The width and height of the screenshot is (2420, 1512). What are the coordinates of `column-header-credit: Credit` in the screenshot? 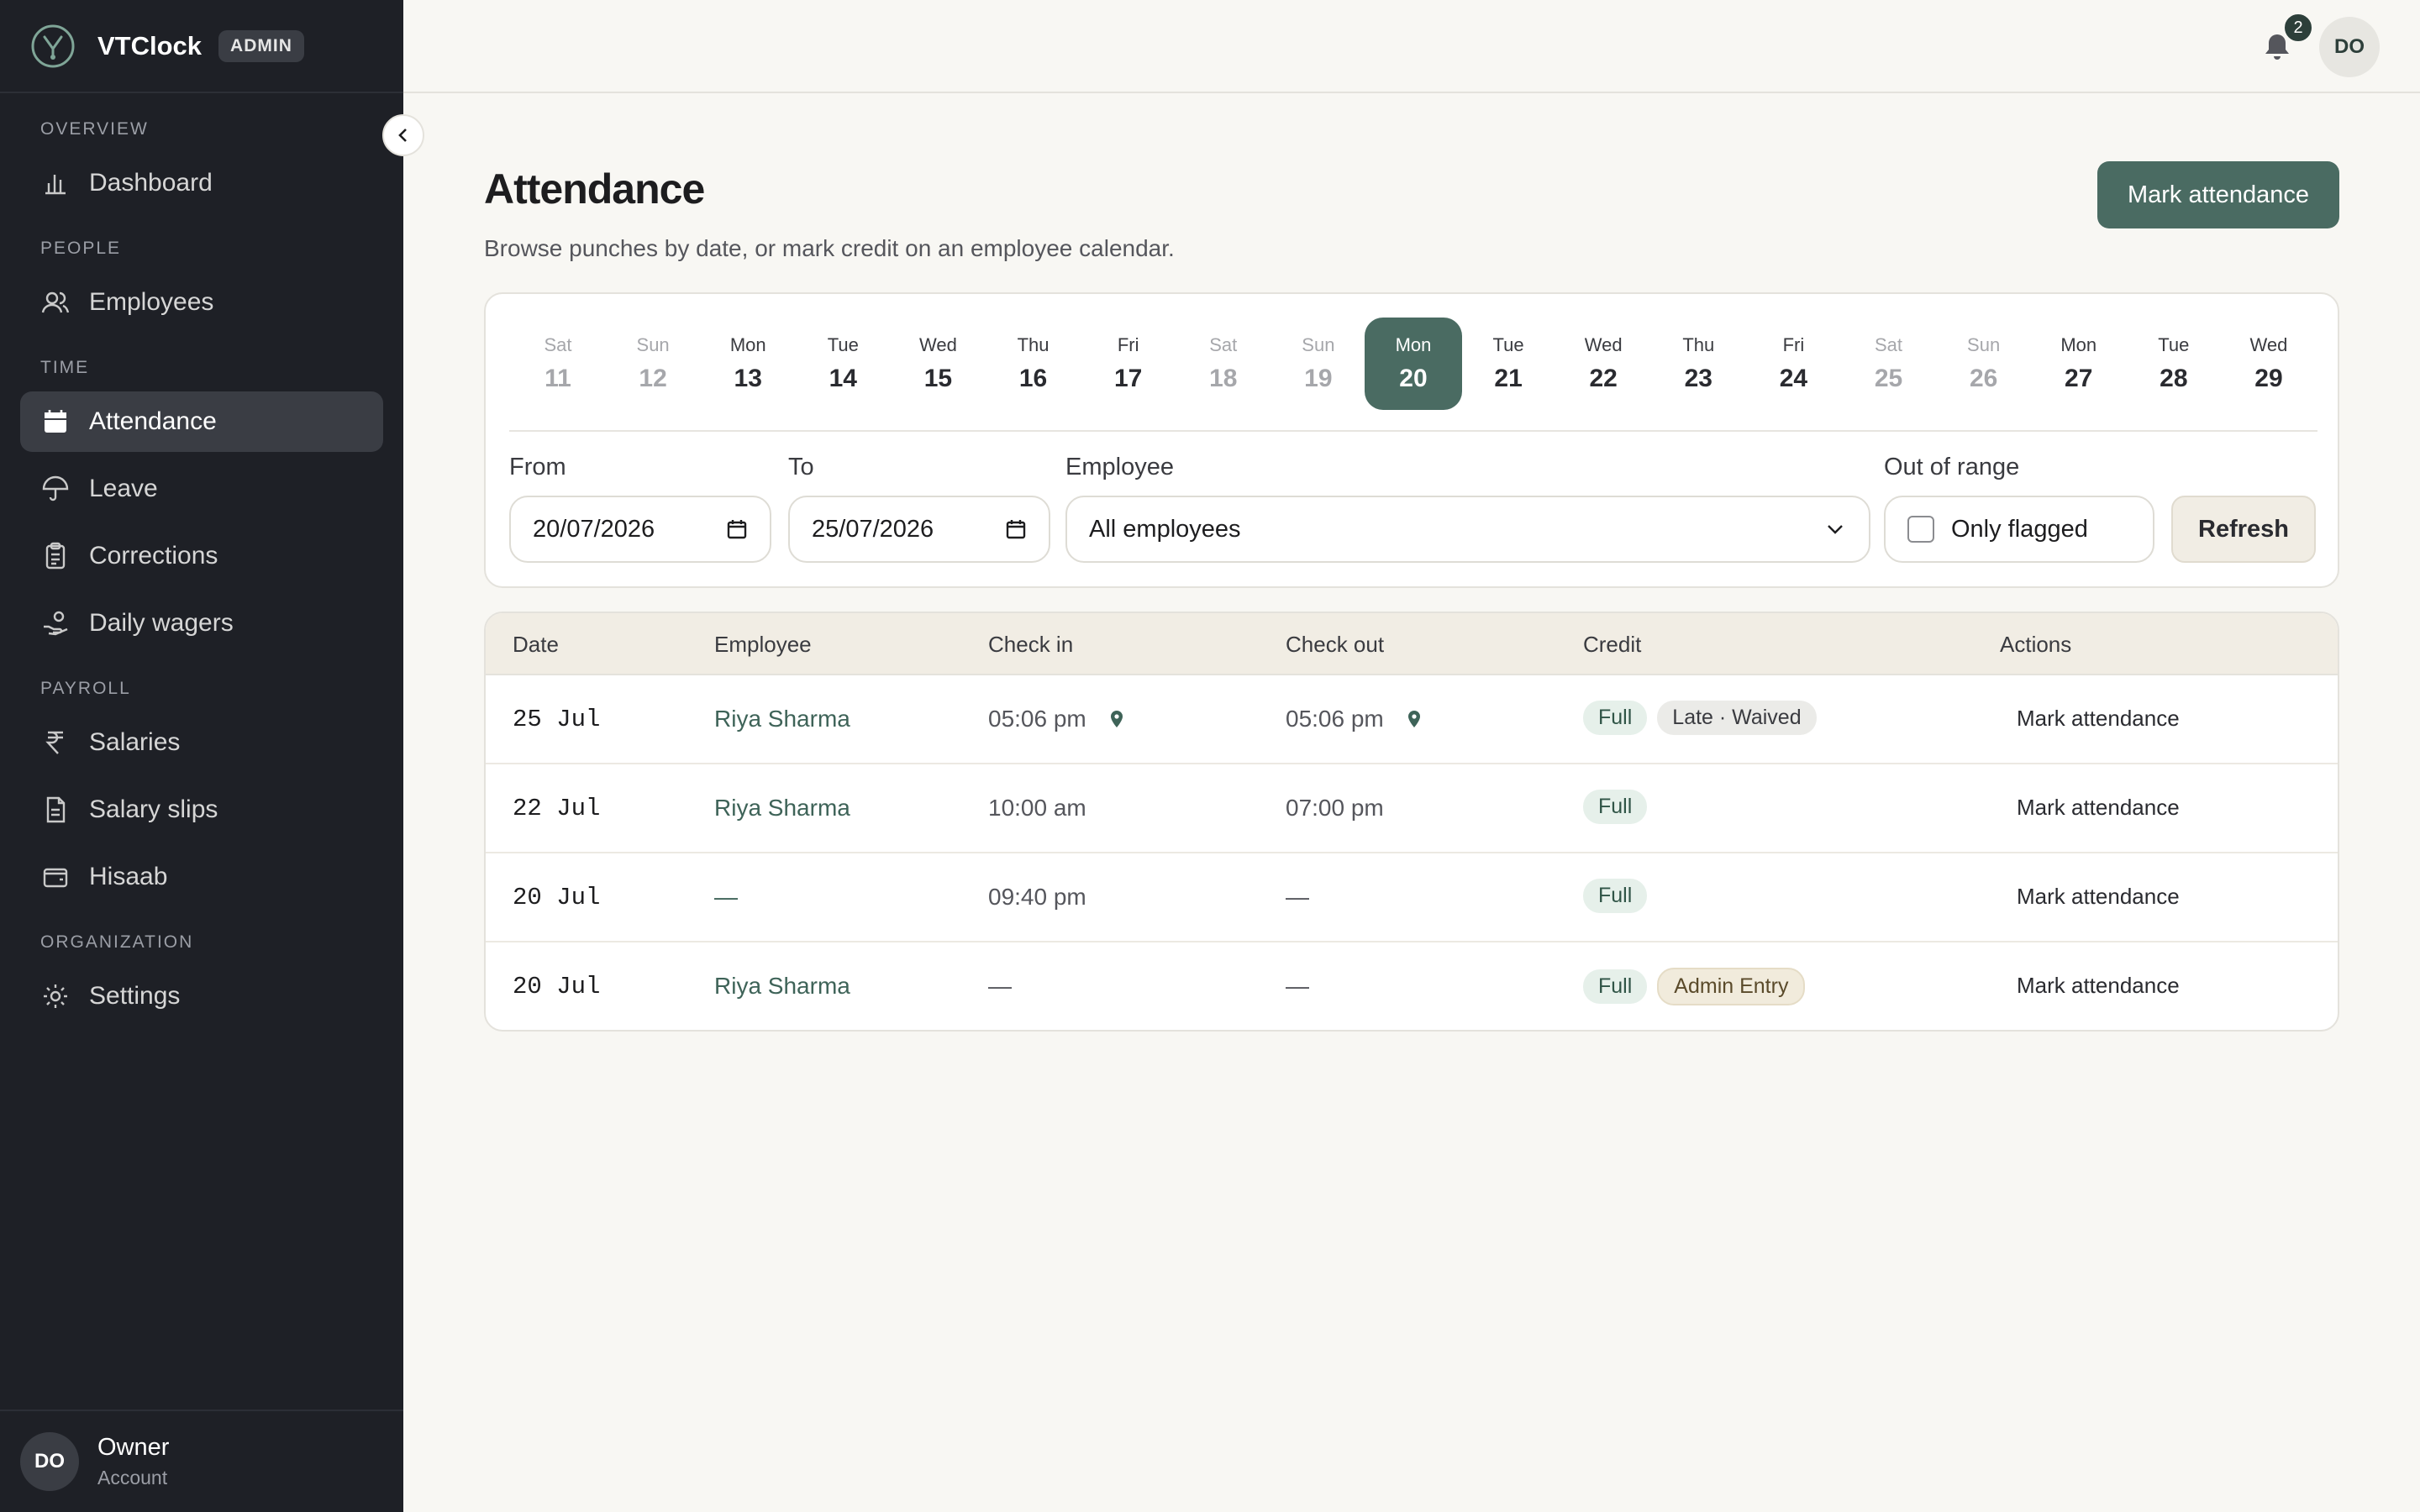 It's located at (1613, 644).